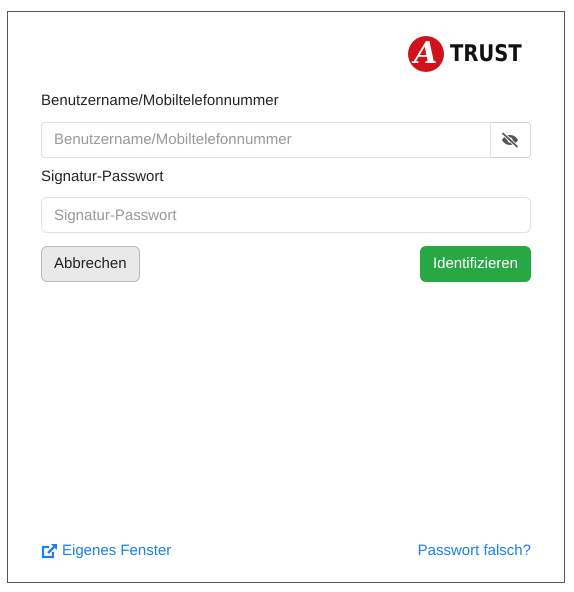 Image resolution: width=574 pixels, height=592 pixels. Describe the element at coordinates (426, 54) in the screenshot. I see `logo-mark: A` at that location.